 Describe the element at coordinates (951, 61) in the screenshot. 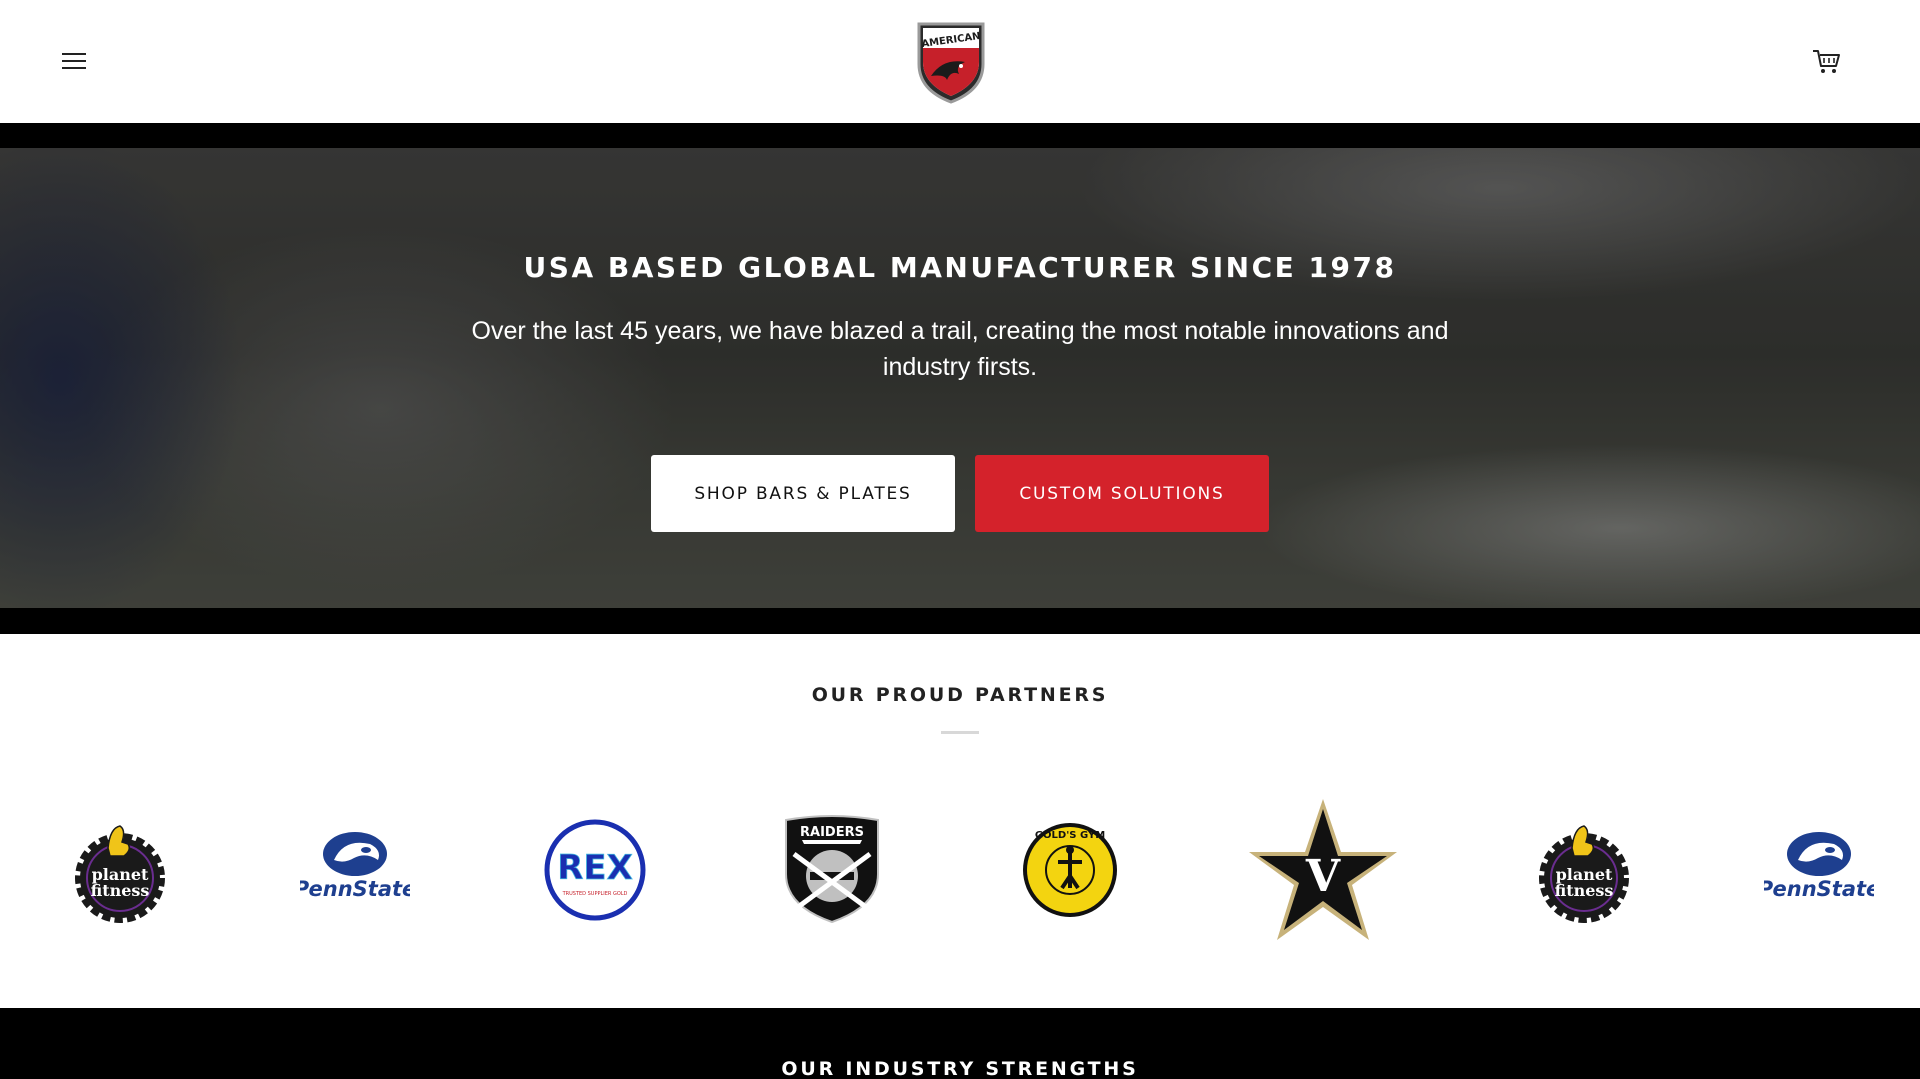

I see `american-barbell-logo: AMERICAN` at that location.